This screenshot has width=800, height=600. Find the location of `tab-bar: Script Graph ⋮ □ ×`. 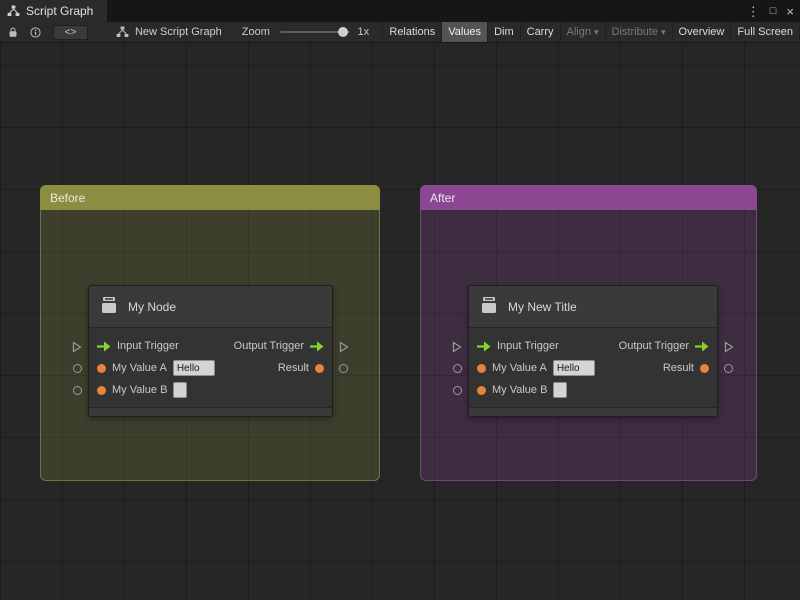

tab-bar: Script Graph ⋮ □ × is located at coordinates (400, 11).